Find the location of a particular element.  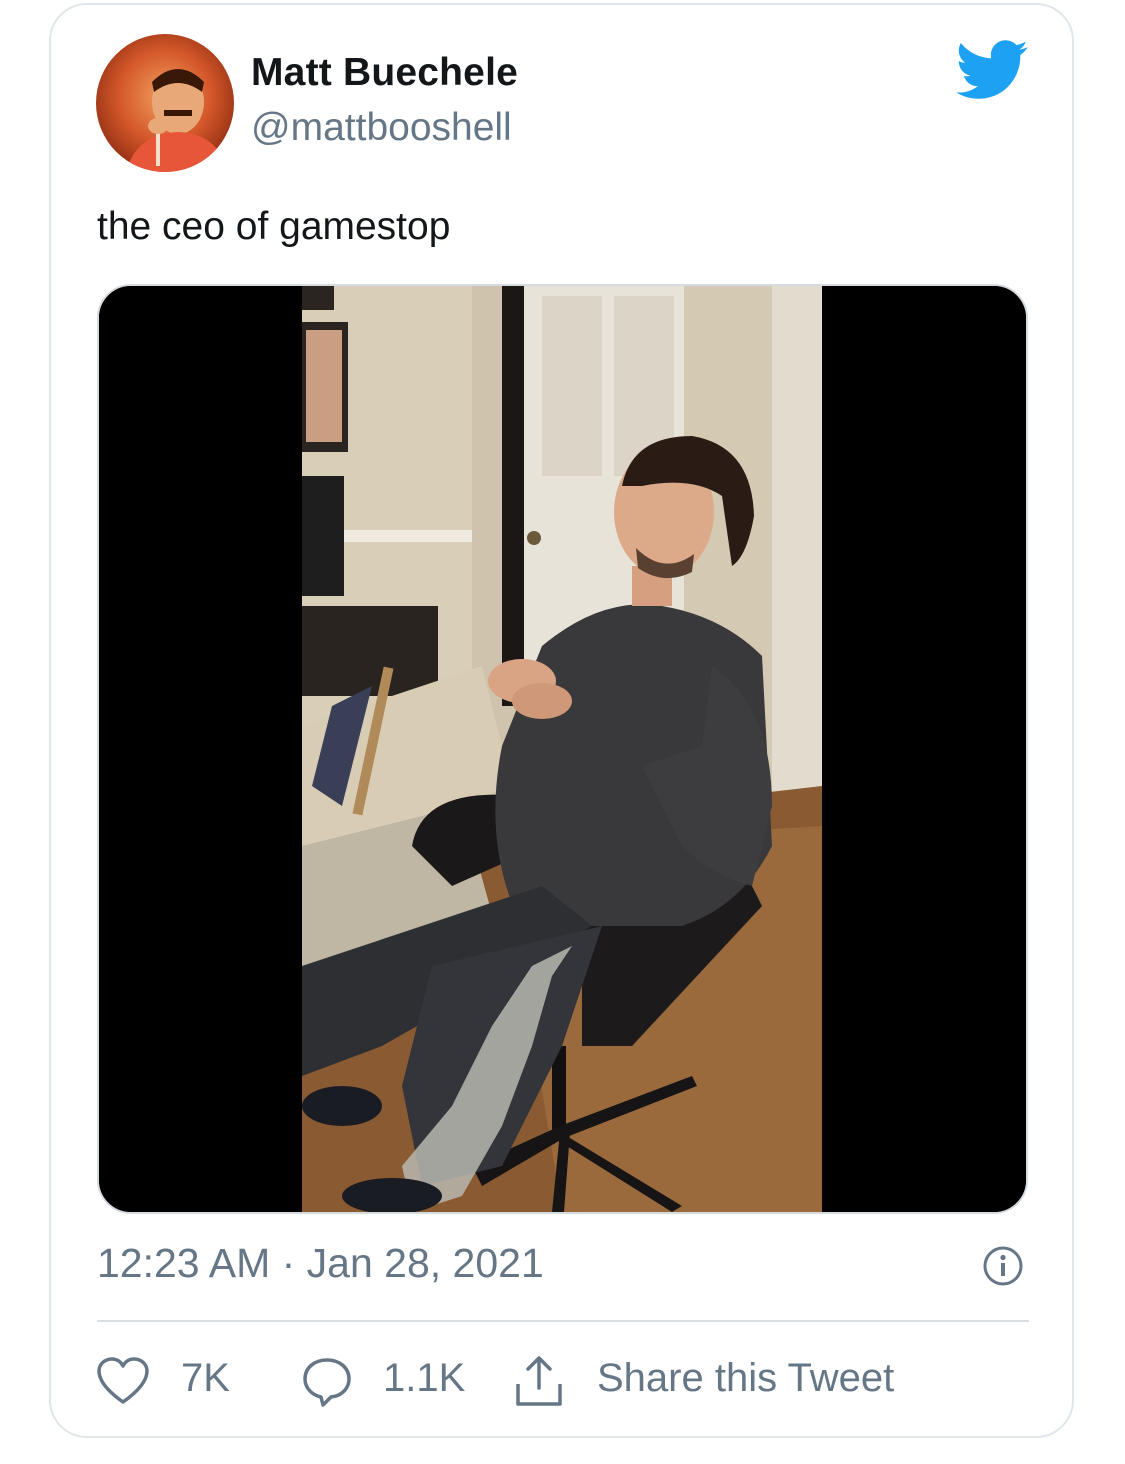

tweet-text: the ceo of gamestop is located at coordinates (274, 226).